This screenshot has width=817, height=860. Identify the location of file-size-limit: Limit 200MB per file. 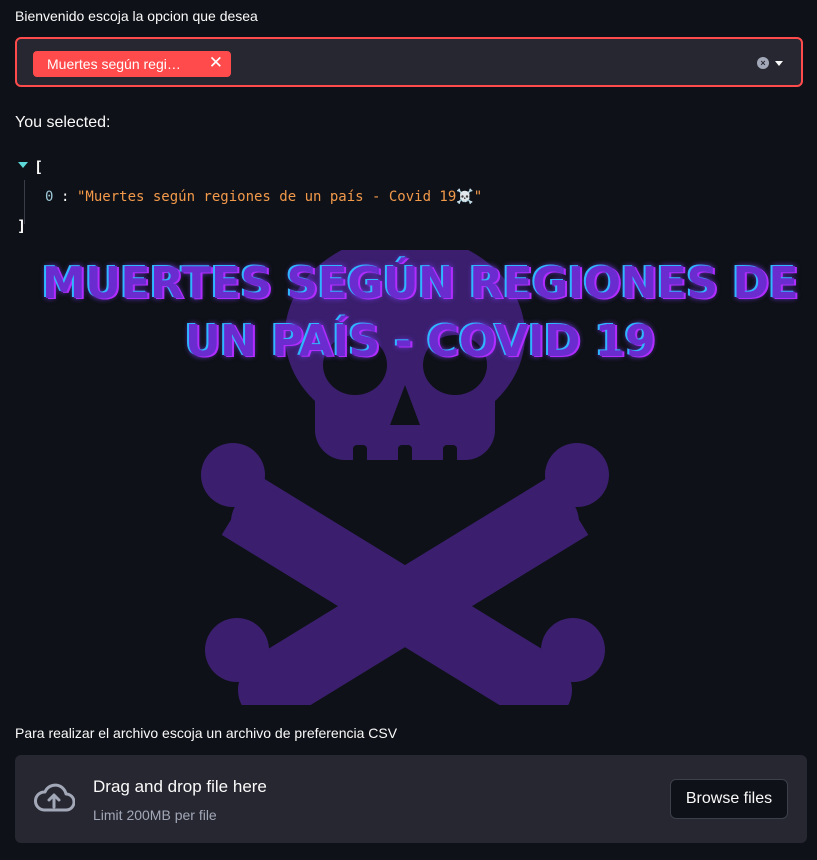
(155, 815).